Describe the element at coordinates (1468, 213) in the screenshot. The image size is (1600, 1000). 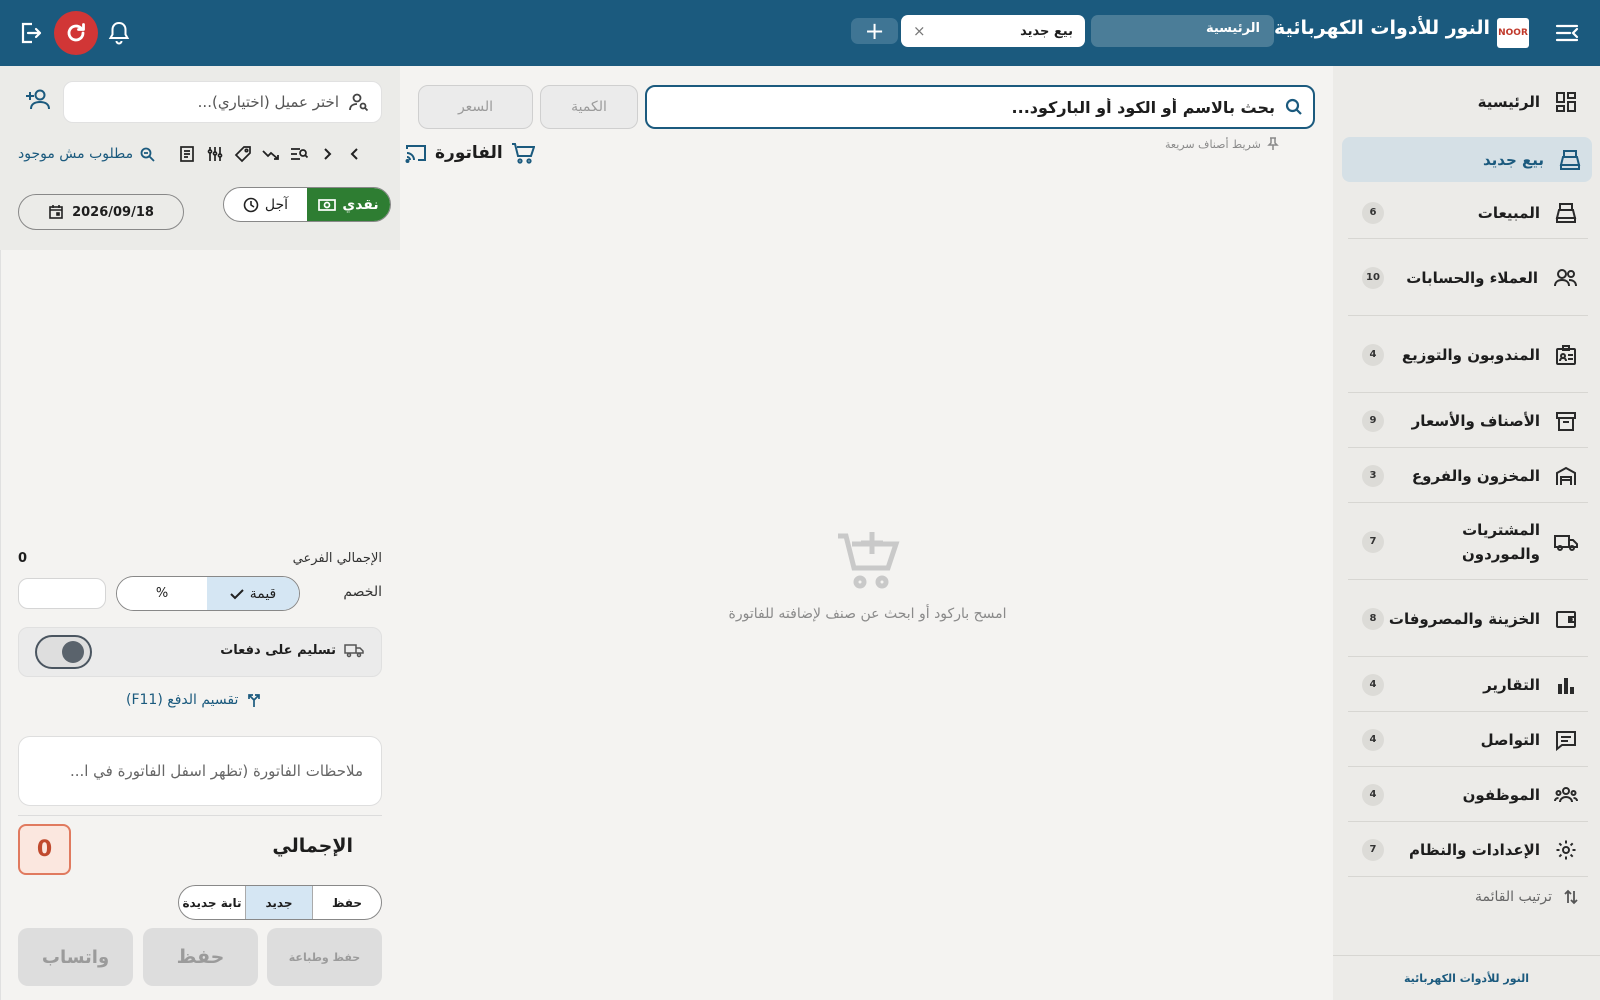
I see `sidebar-item-sales: المبيعات 6` at that location.